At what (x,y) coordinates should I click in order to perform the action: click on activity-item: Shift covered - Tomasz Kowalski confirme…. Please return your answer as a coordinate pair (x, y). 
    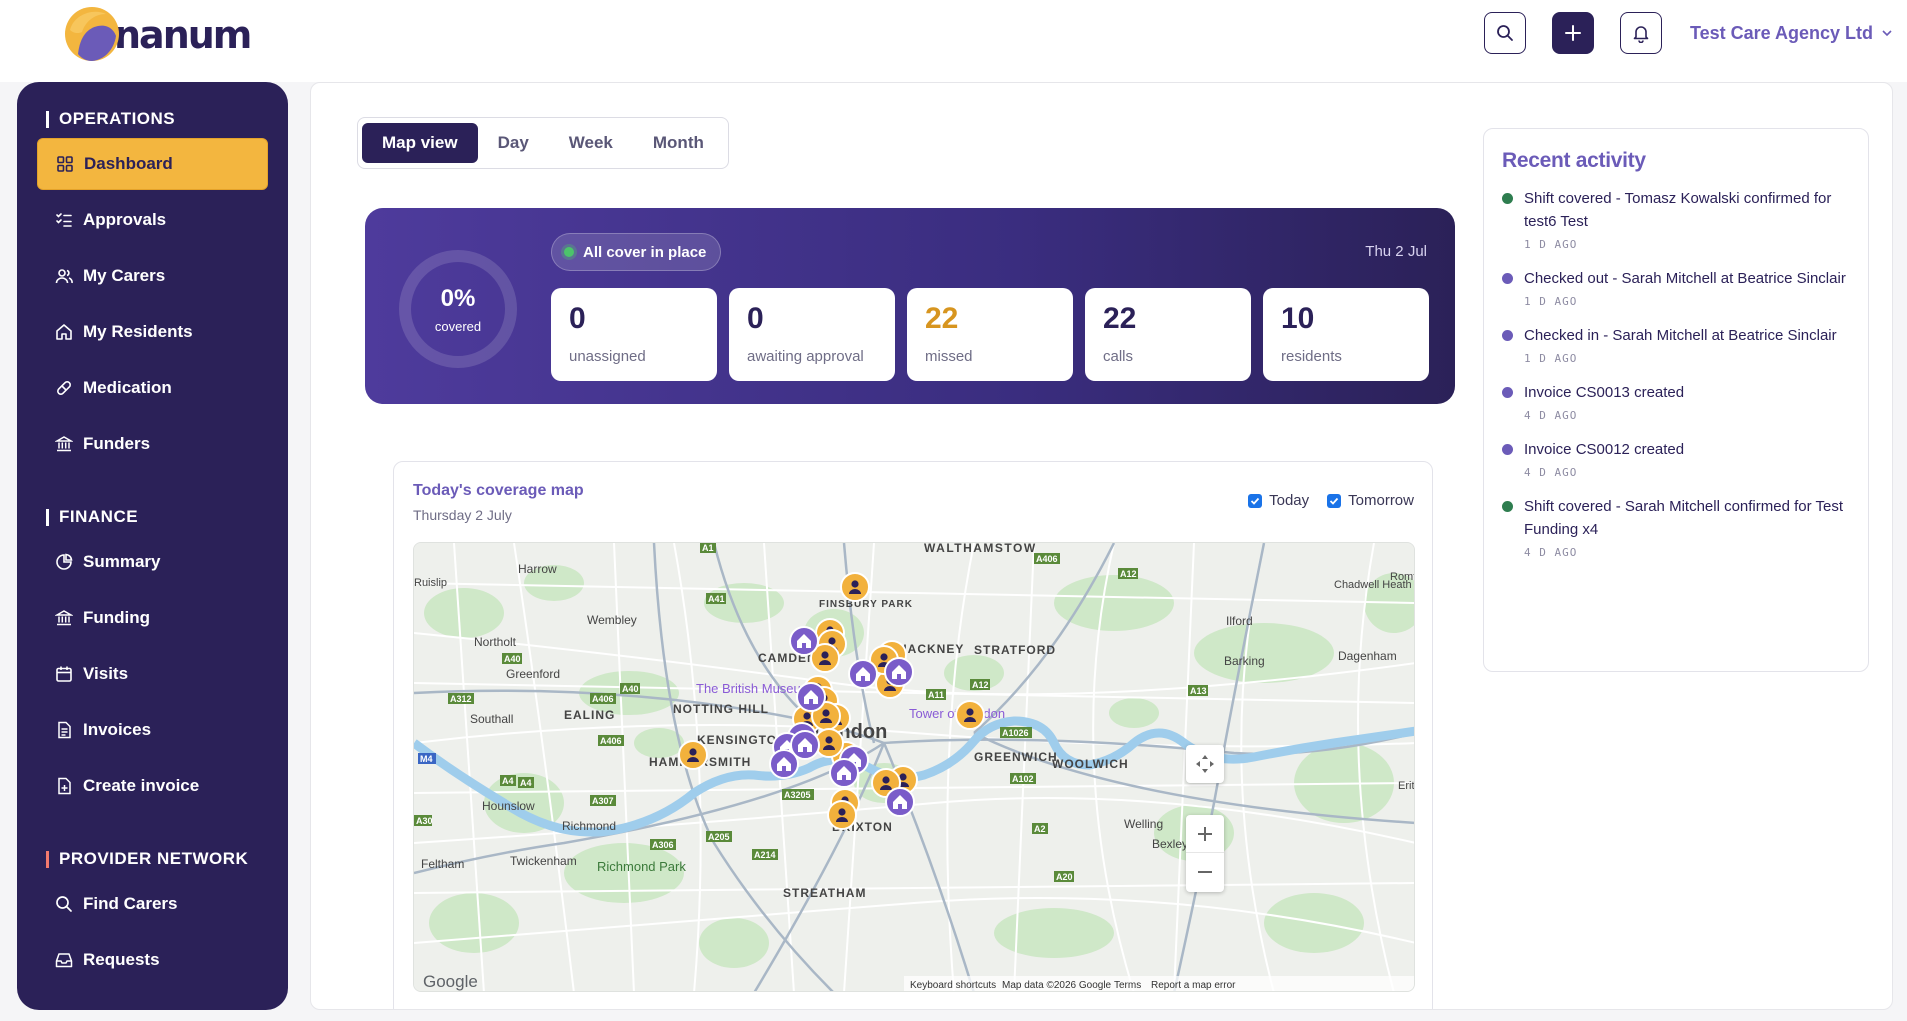
    Looking at the image, I should click on (1676, 219).